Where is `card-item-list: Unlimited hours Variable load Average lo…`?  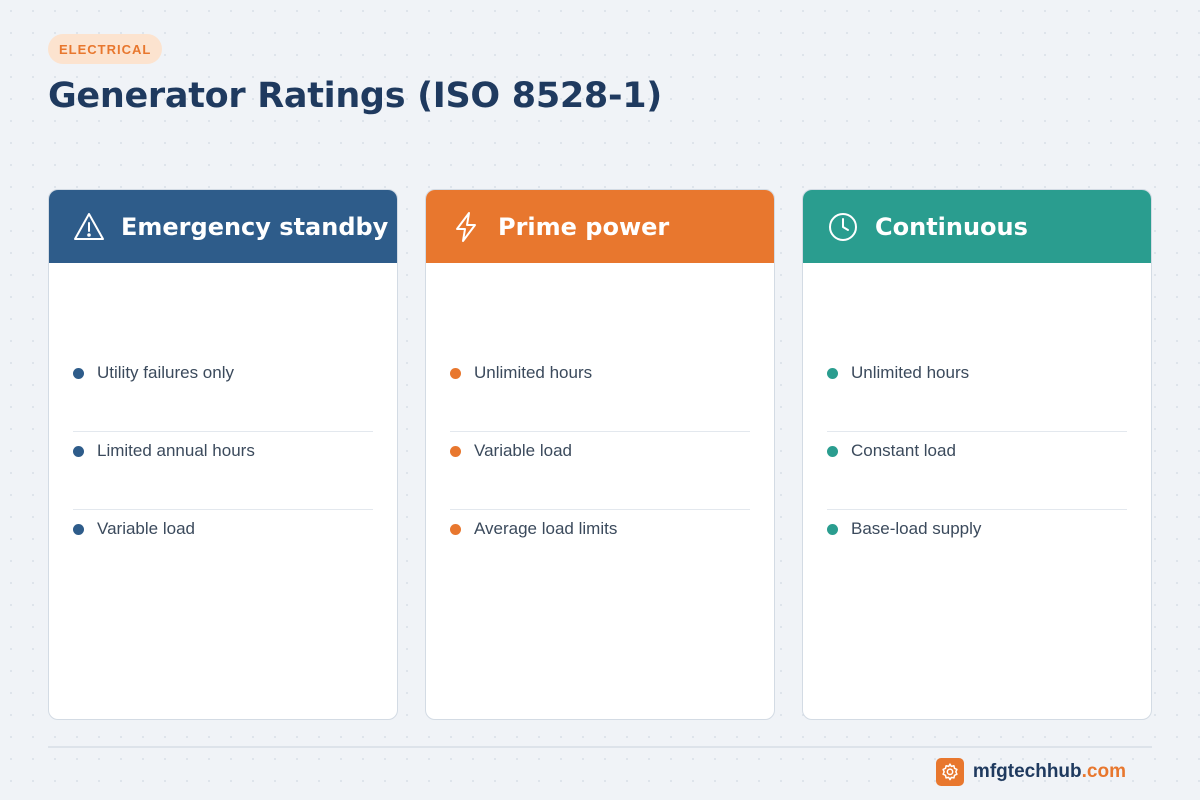 card-item-list: Unlimited hours Variable load Average lo… is located at coordinates (600, 425).